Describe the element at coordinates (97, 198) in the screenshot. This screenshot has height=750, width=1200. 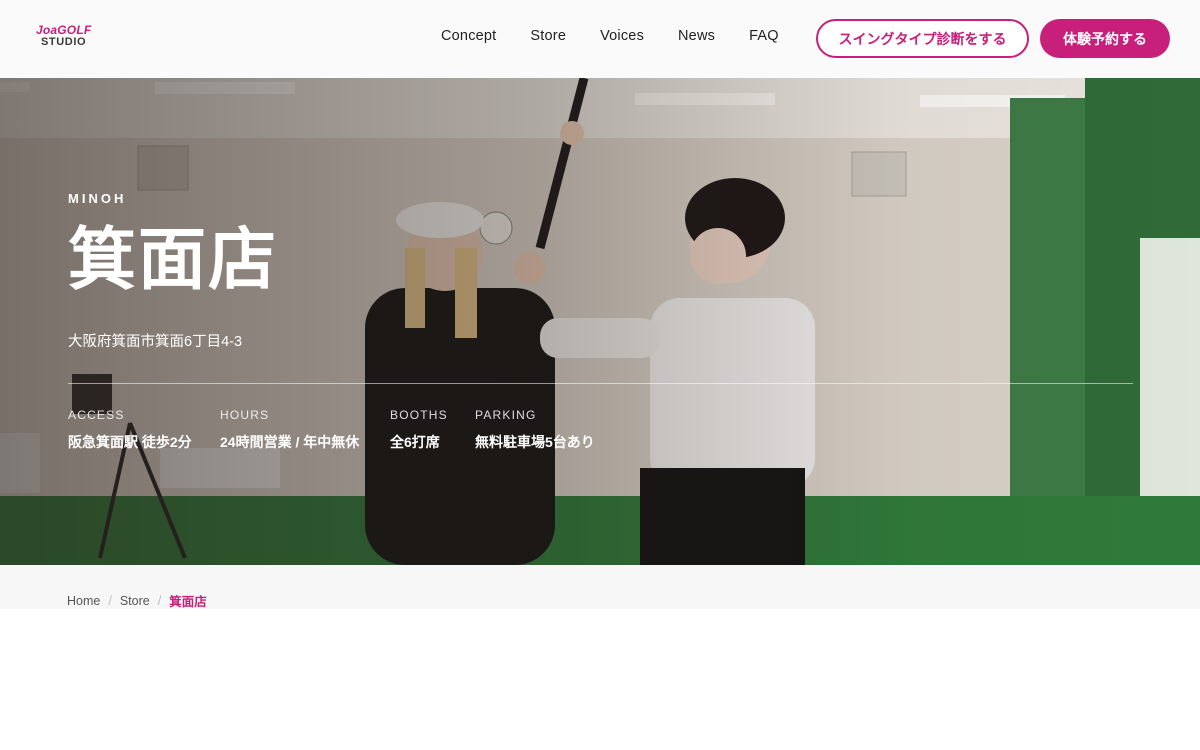
I see `store-area-label: MINOH` at that location.